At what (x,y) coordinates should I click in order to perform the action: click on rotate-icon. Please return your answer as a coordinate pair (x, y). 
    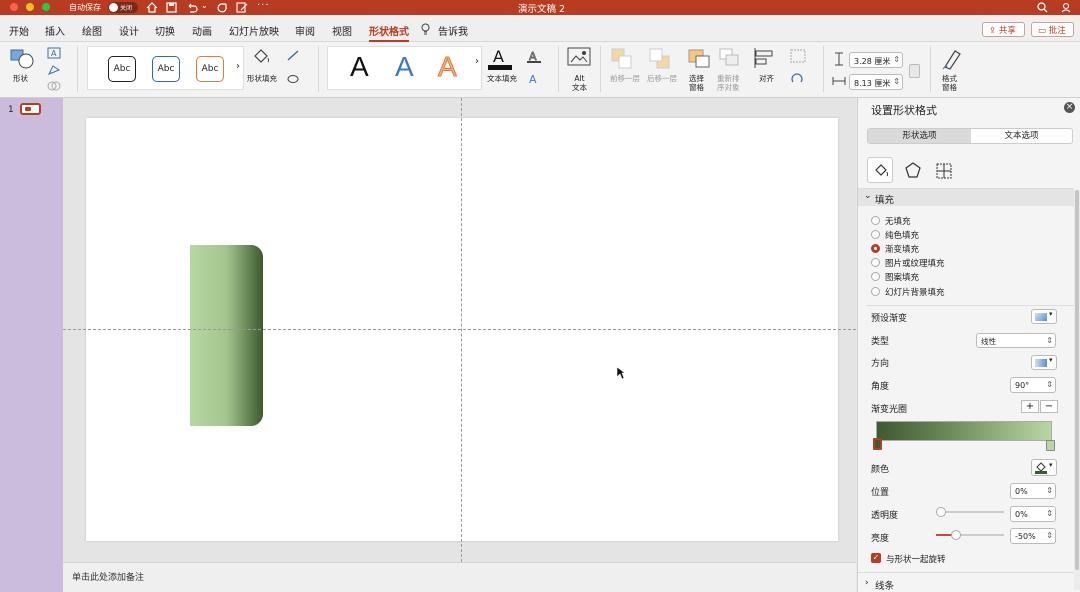
    Looking at the image, I should click on (798, 79).